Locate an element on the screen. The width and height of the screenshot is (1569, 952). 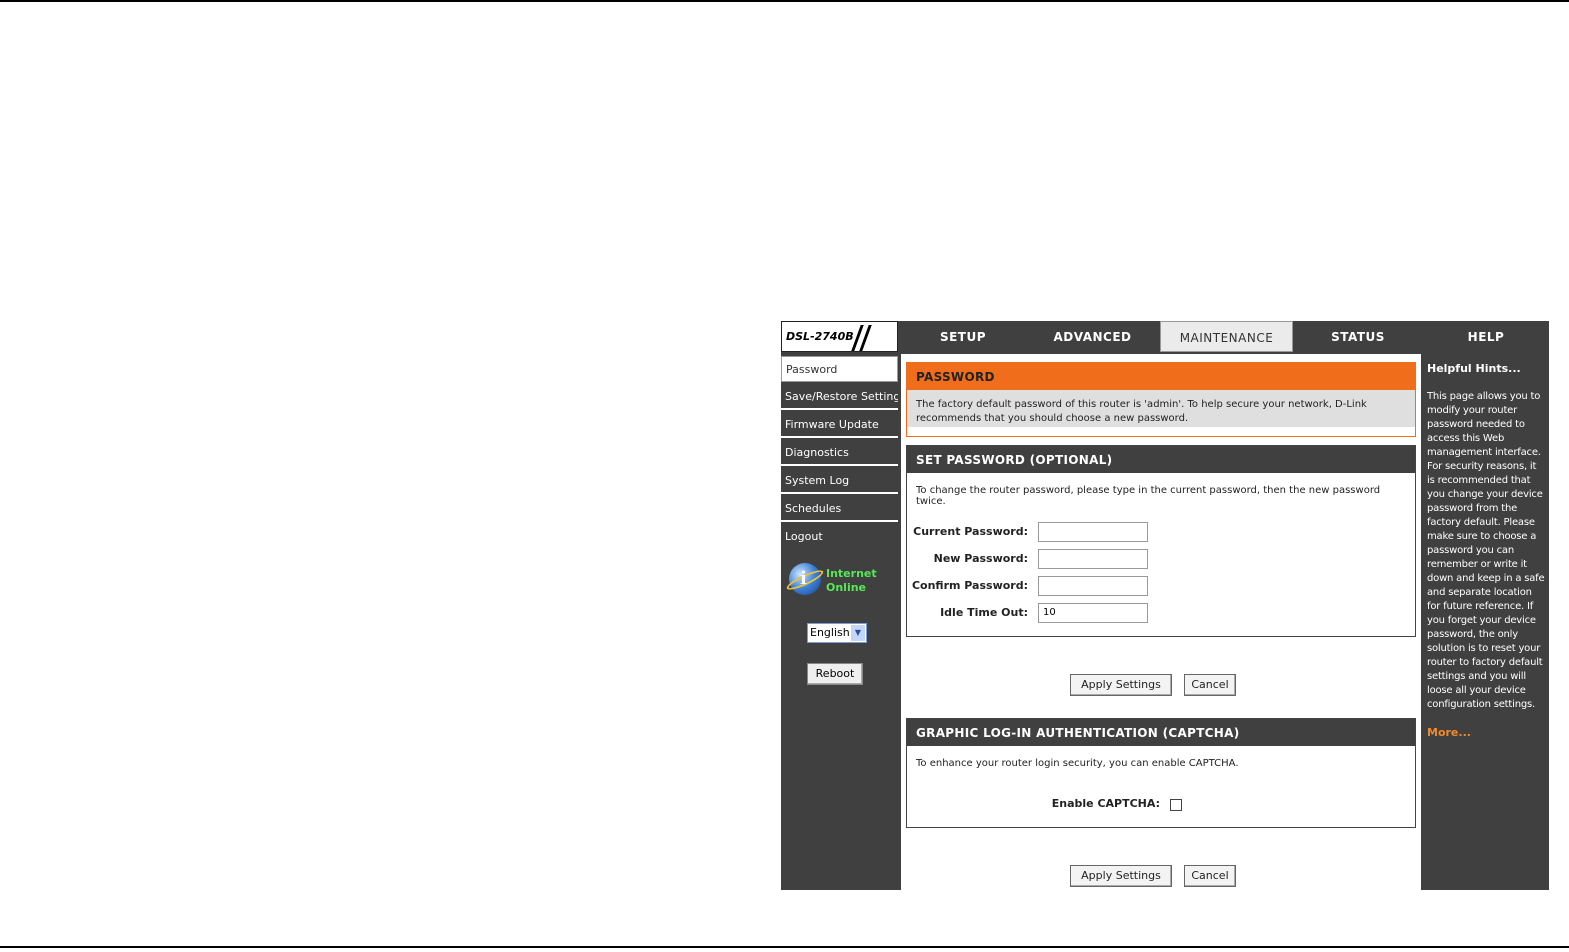
idle-timeout-row: Idle Time Out: is located at coordinates (967, 613).